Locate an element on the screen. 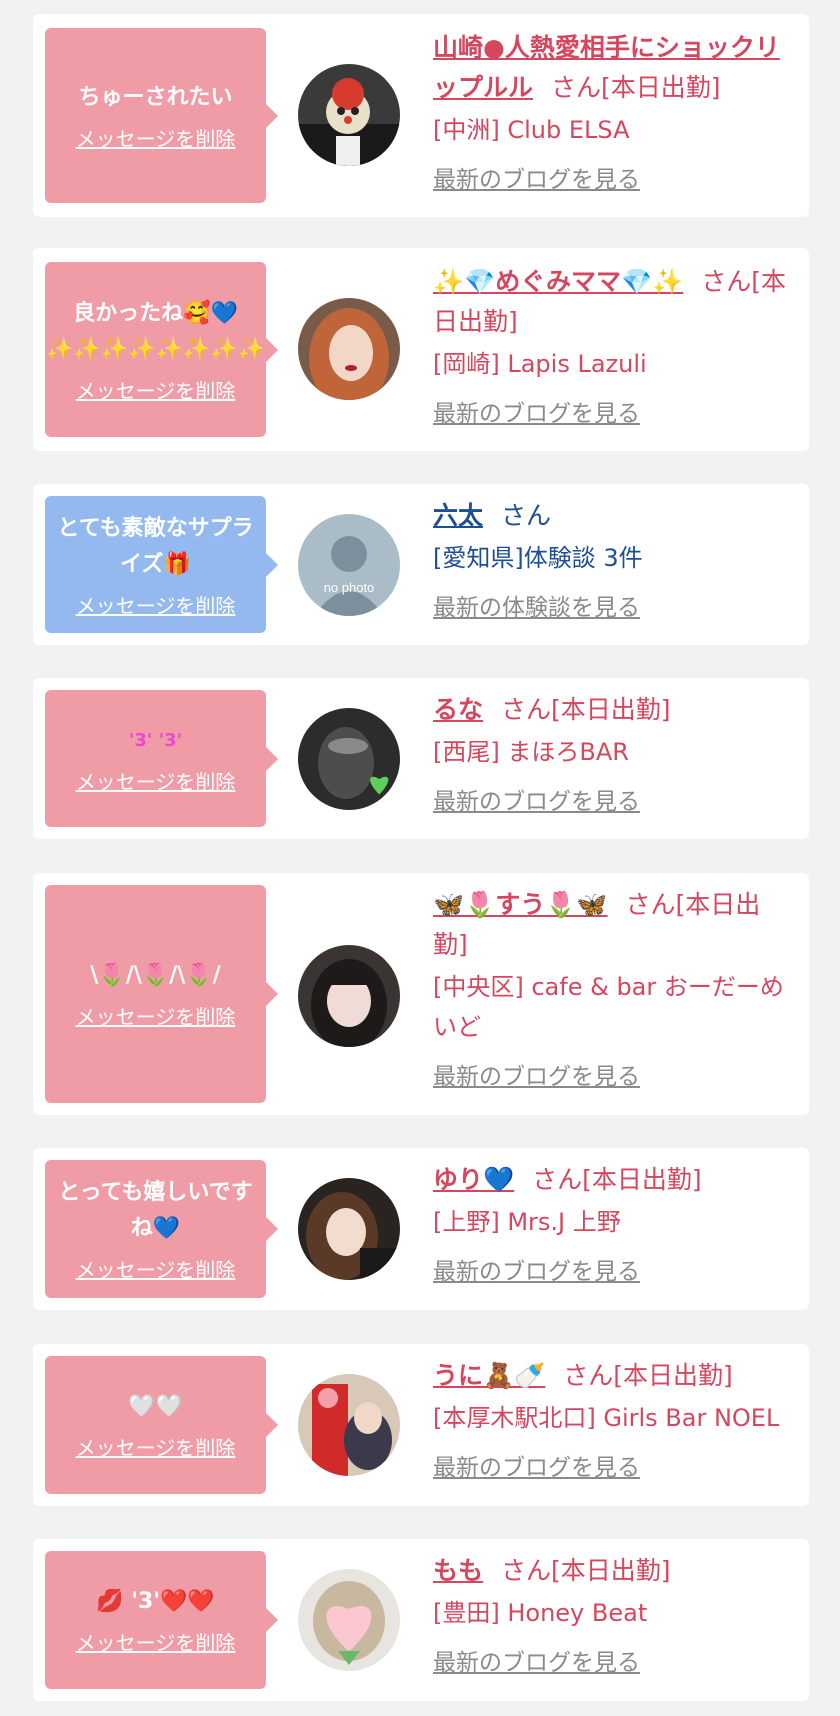 The image size is (840, 1716). message-text: とても素敵なサプライズ🎁 is located at coordinates (155, 546).